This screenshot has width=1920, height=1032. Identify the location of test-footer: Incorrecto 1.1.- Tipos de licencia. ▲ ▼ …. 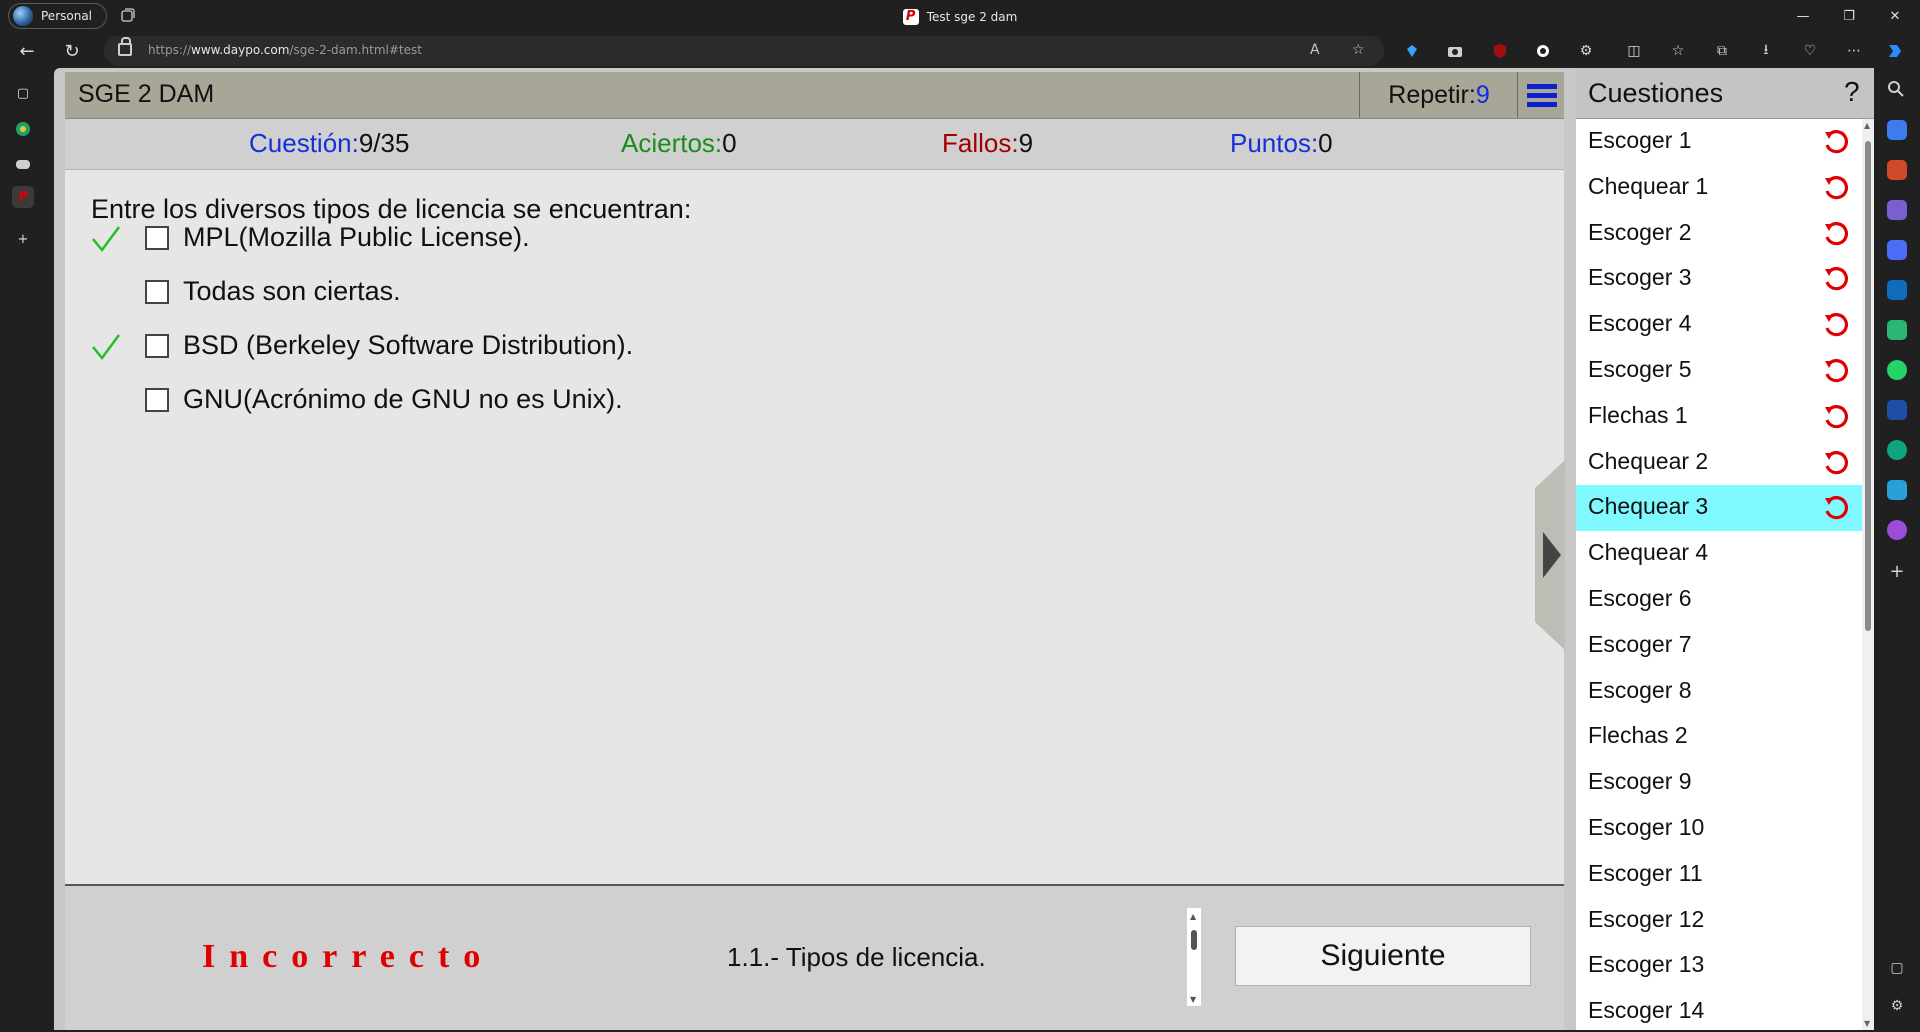
(814, 957).